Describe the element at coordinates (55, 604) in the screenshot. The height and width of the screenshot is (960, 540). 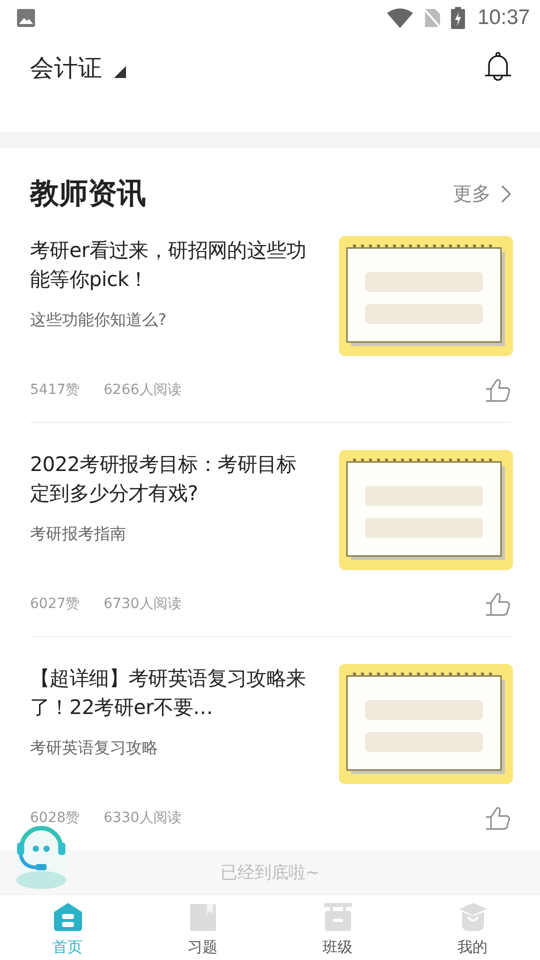
I see `like-count: 6027赞` at that location.